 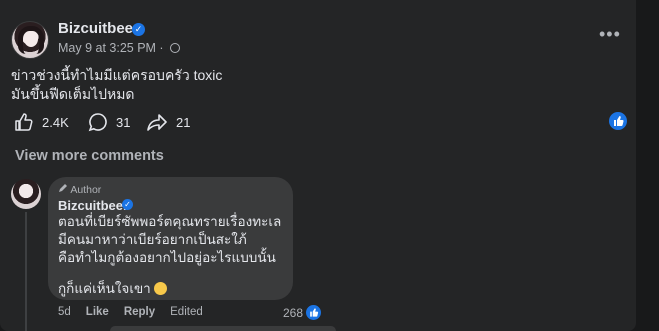 I want to click on author-avatar, so click(x=30, y=40).